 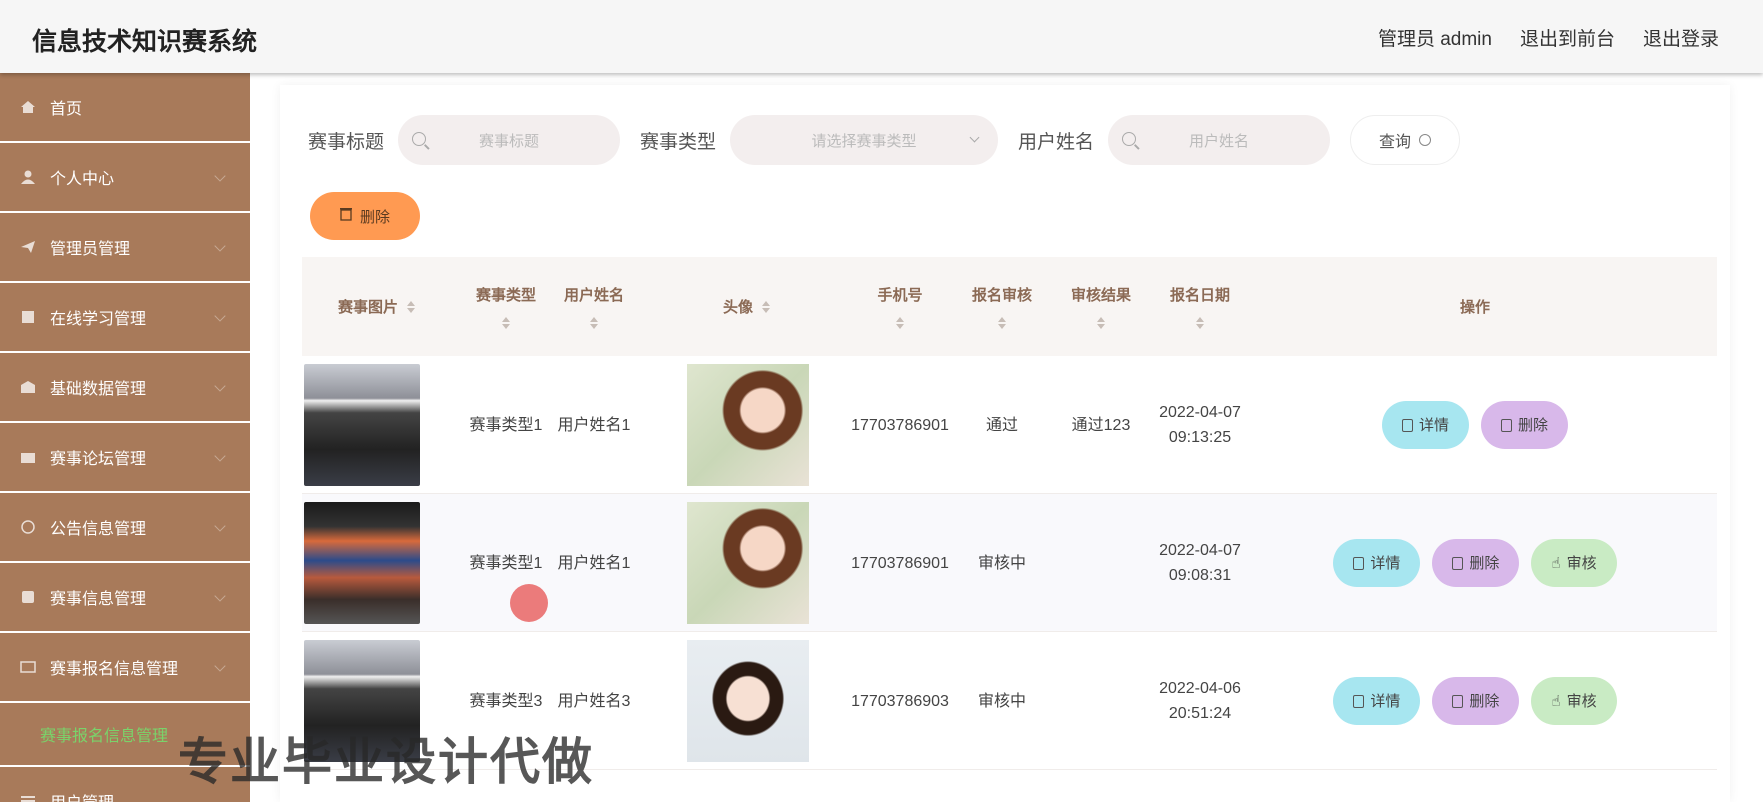 I want to click on sidebar-item-registration: 赛事报名信息管理, so click(x=125, y=667).